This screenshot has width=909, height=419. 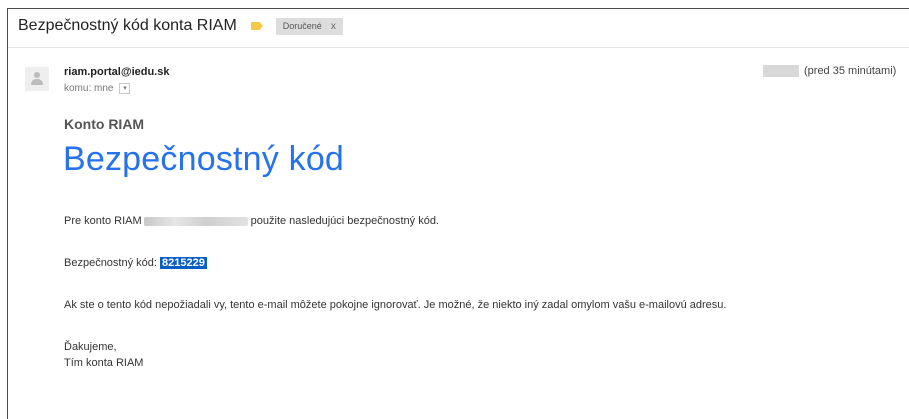 I want to click on remove-label-icon: x, so click(x=333, y=26).